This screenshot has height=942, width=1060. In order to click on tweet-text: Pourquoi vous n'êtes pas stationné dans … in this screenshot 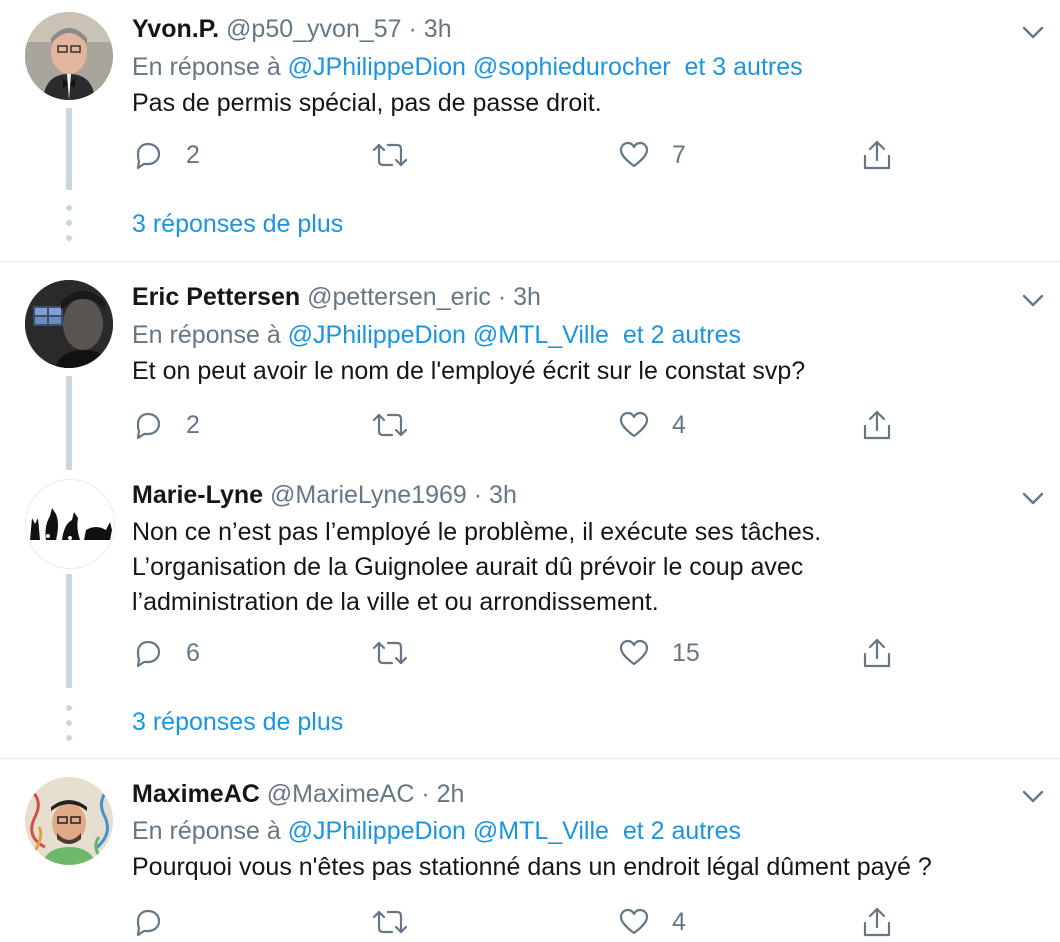, I will do `click(532, 867)`.